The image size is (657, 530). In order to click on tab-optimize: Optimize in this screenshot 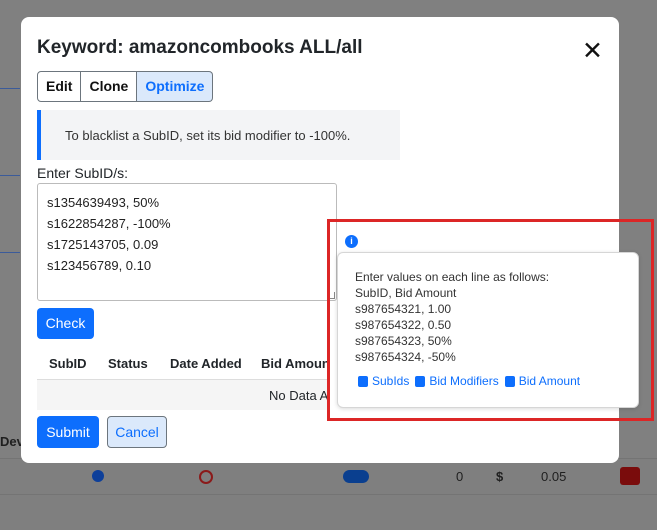, I will do `click(175, 86)`.